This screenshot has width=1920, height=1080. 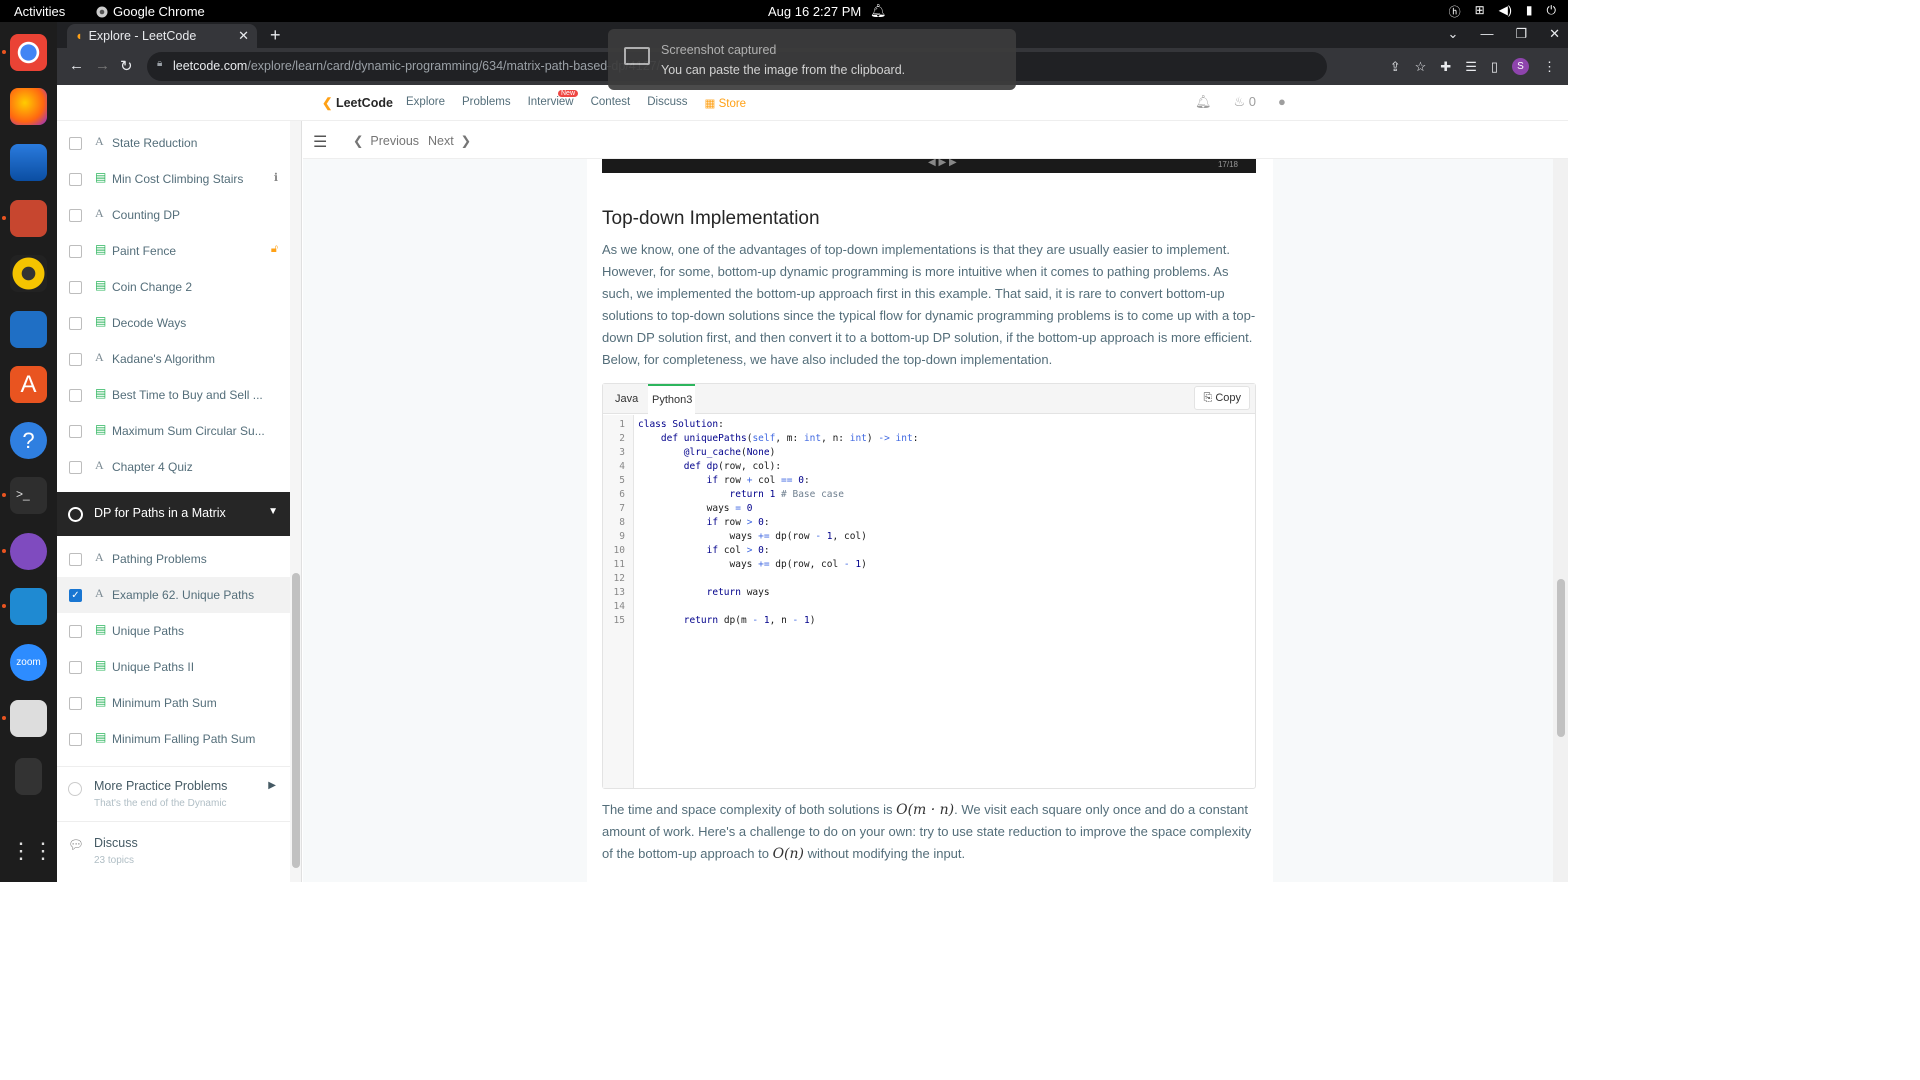 What do you see at coordinates (173, 667) in the screenshot?
I see `sidebar-item: ▤ Unique Paths II` at bounding box center [173, 667].